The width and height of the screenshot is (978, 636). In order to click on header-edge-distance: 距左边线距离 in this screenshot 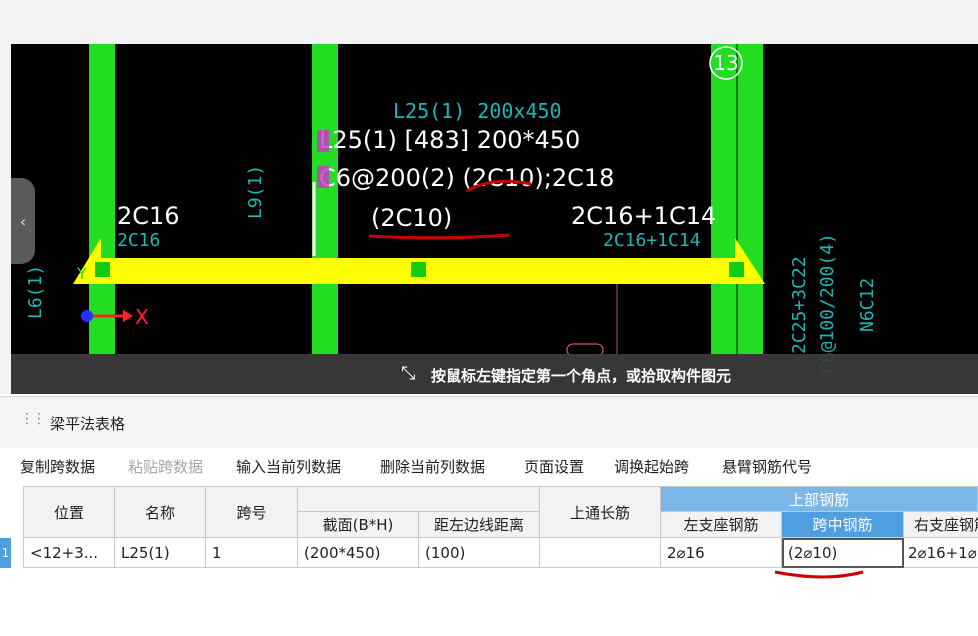, I will do `click(479, 525)`.